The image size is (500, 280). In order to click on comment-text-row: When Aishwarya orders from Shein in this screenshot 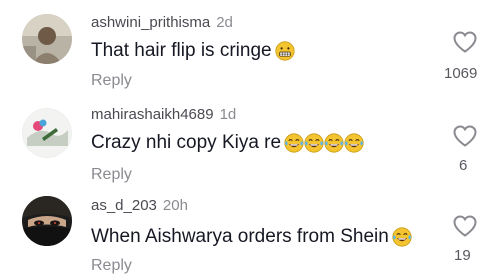, I will do `click(251, 237)`.